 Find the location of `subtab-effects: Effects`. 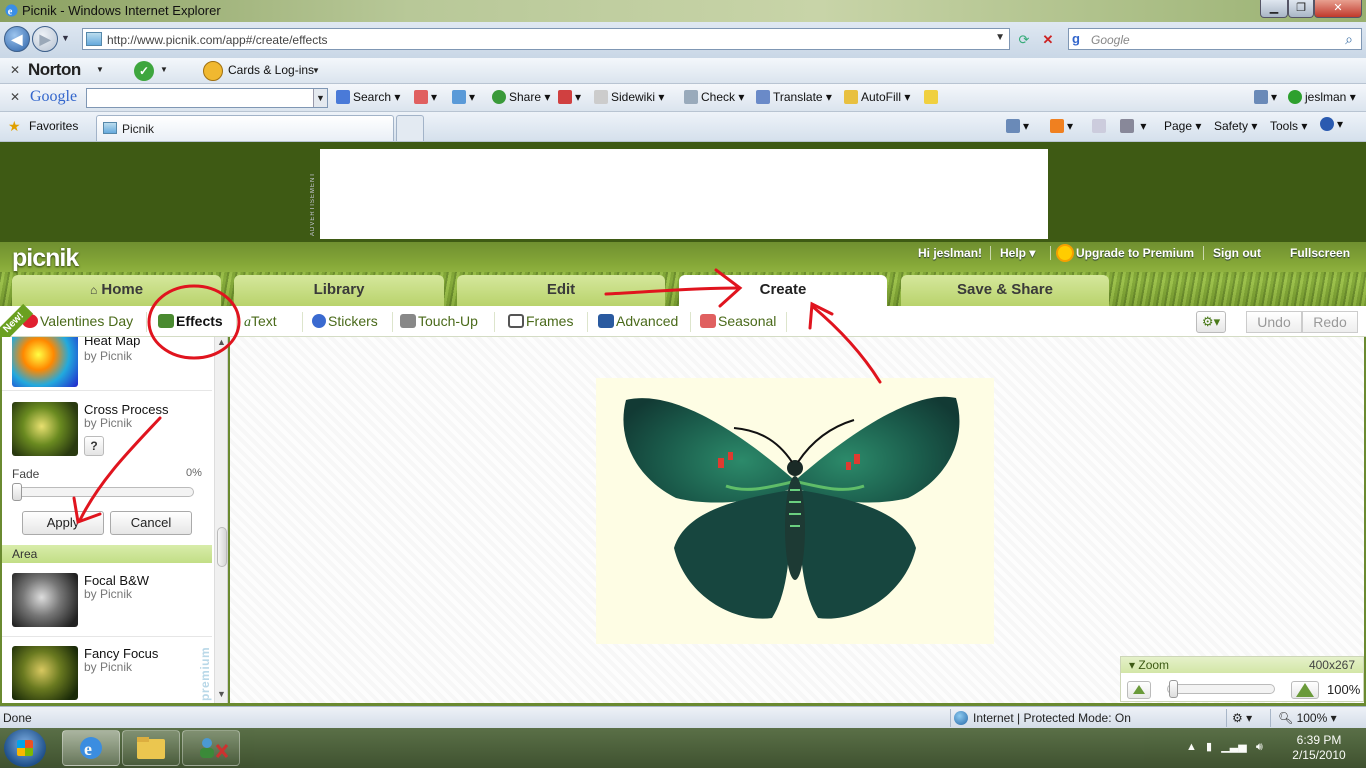

subtab-effects: Effects is located at coordinates (190, 321).